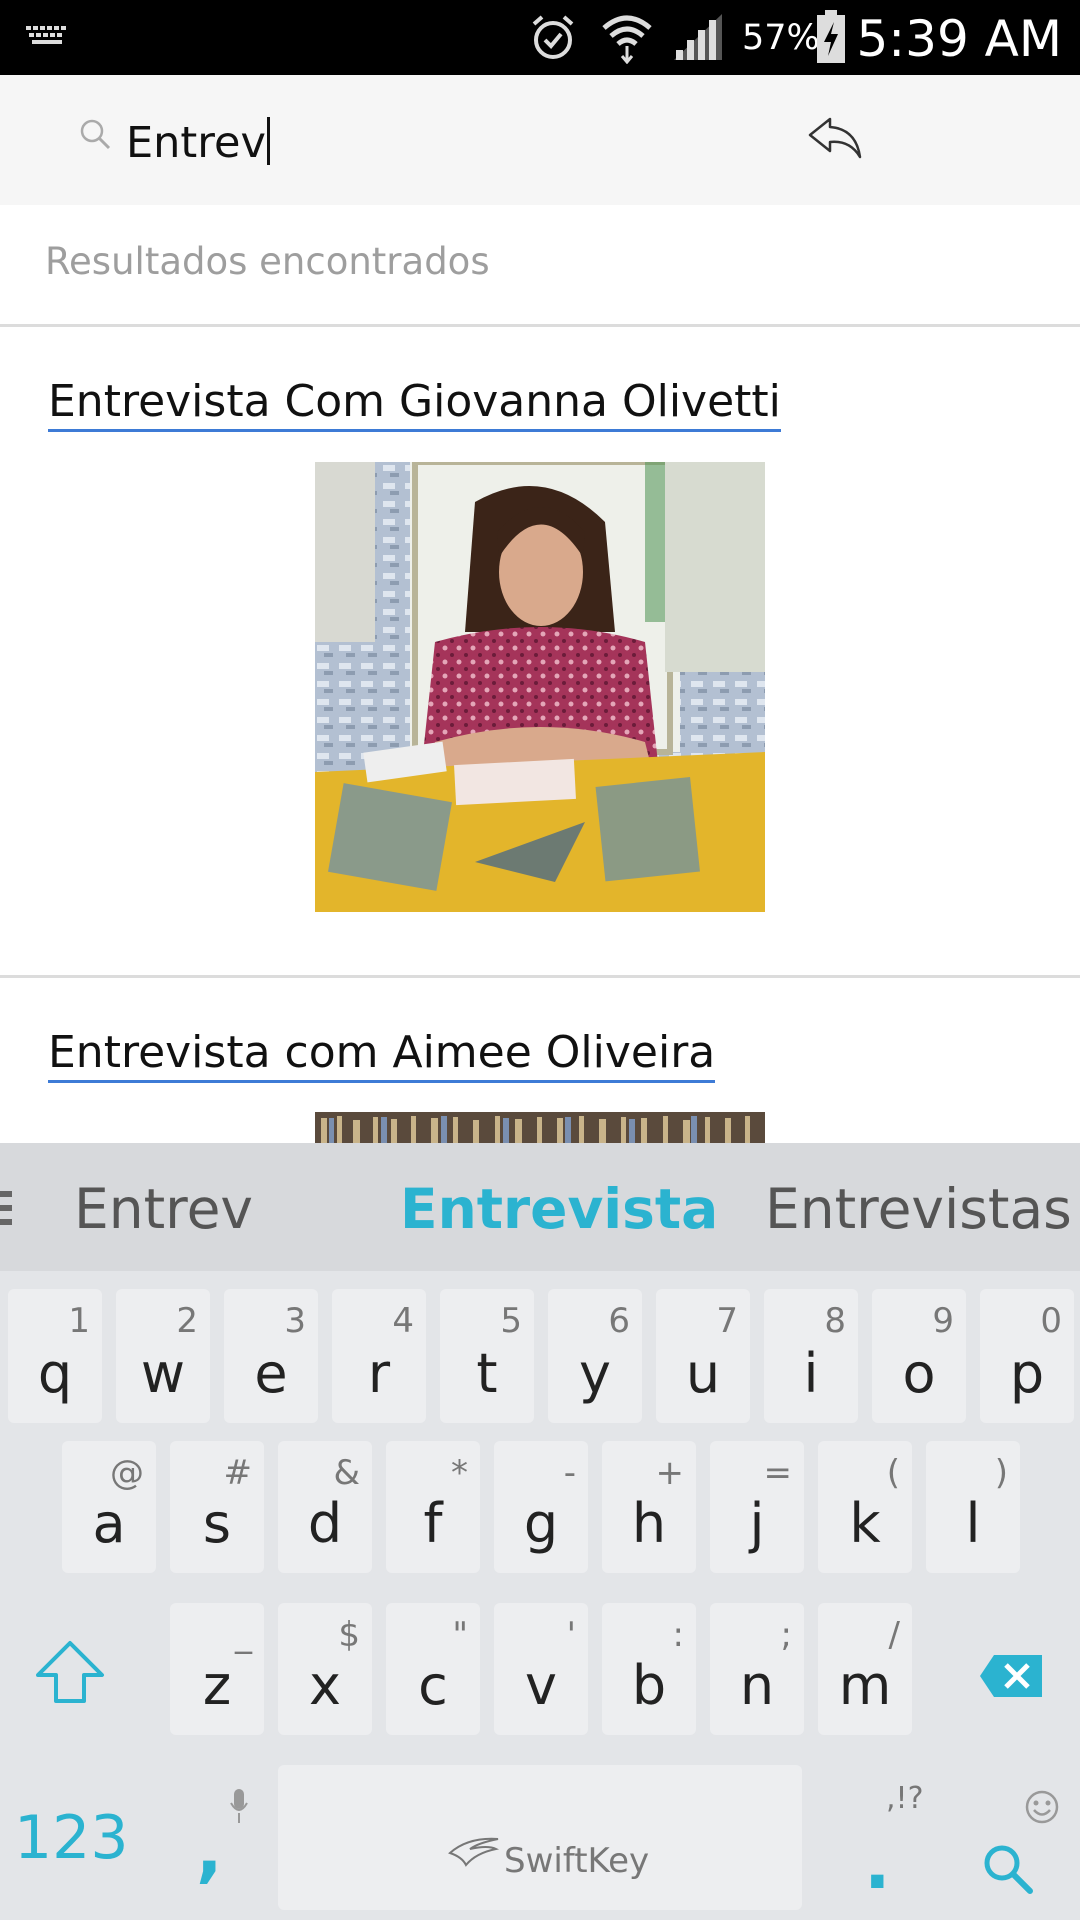 This screenshot has width=1080, height=1920. I want to click on comma-key: ,, so click(210, 1843).